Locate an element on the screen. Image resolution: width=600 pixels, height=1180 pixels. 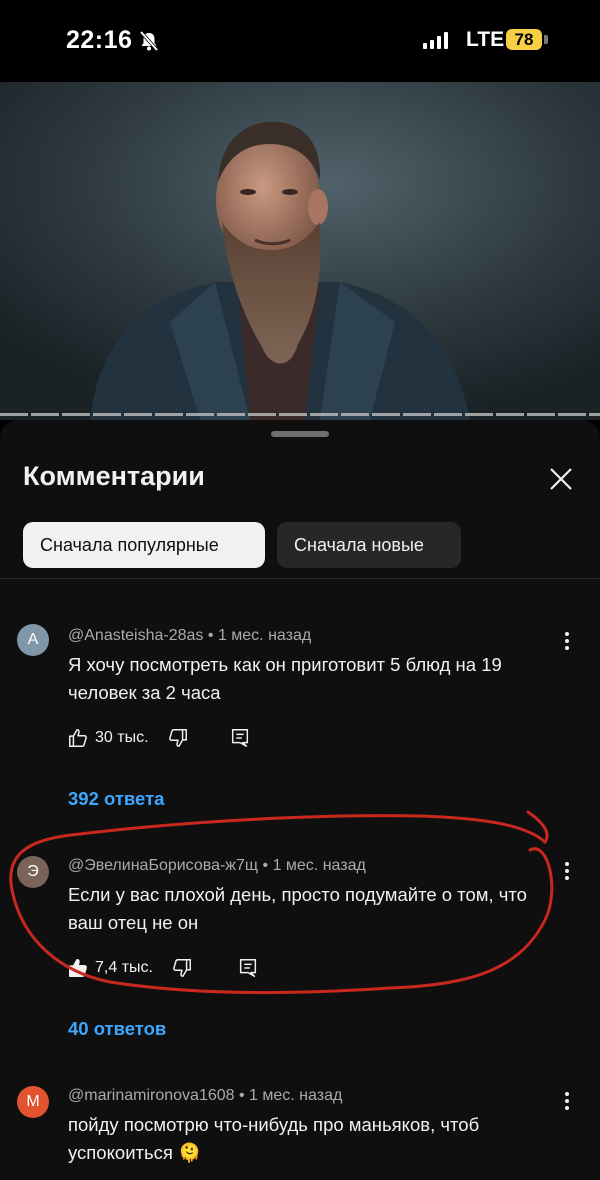
sheet-title: Комментарии is located at coordinates (114, 476).